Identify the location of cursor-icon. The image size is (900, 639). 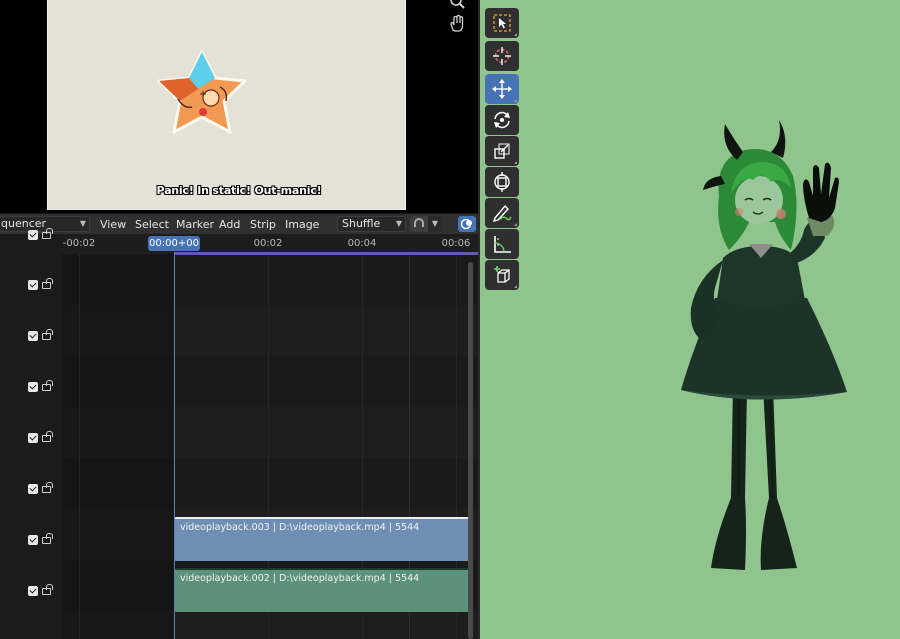
(502, 56).